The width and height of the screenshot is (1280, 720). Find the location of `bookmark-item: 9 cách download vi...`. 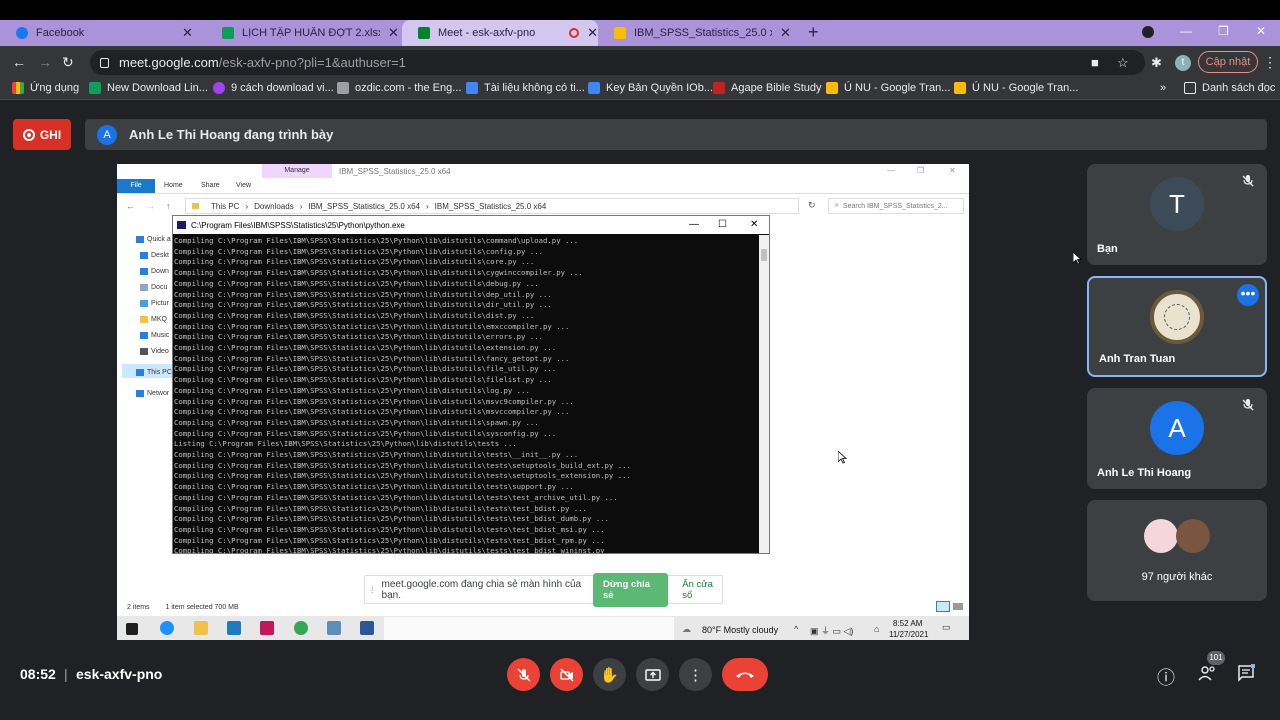

bookmark-item: 9 cách download vi... is located at coordinates (273, 88).